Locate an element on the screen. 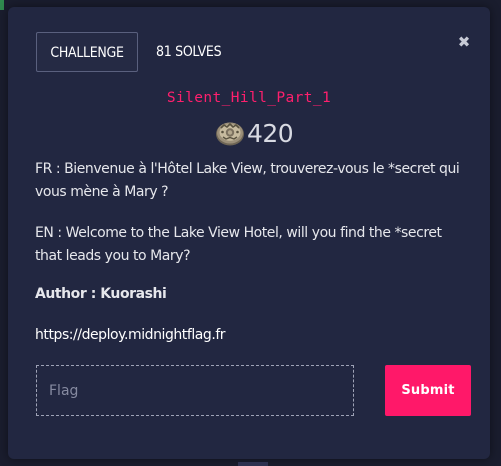 The height and width of the screenshot is (466, 501). coin-icon is located at coordinates (230, 134).